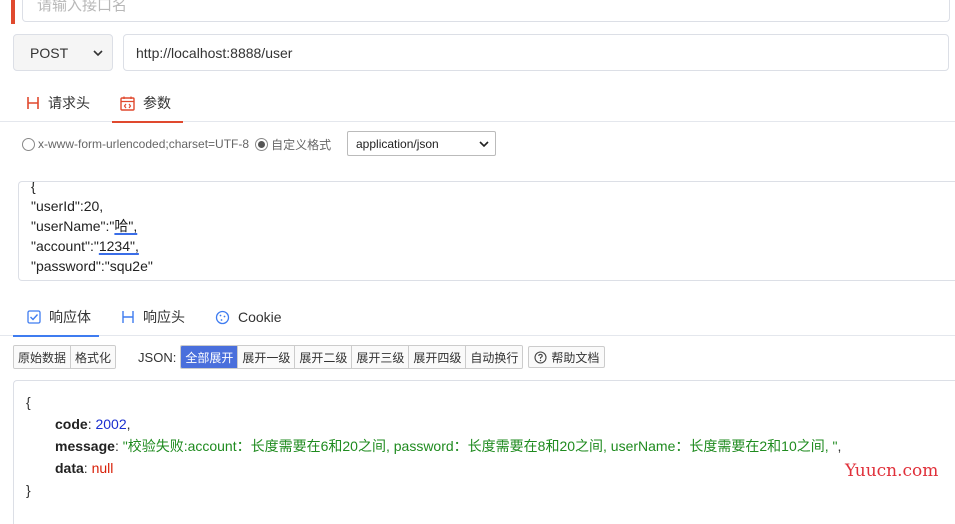 The width and height of the screenshot is (955, 524). What do you see at coordinates (157, 357) in the screenshot?
I see `json-label: JSON:` at bounding box center [157, 357].